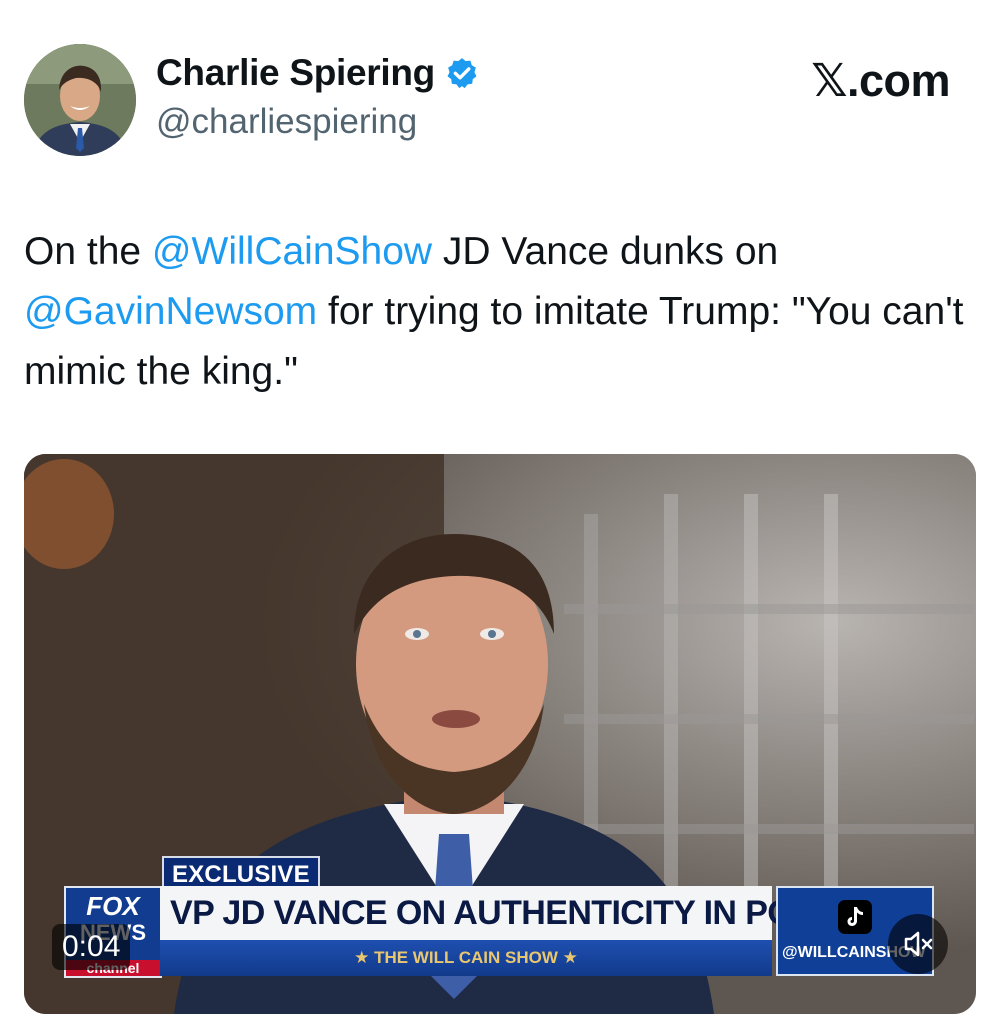 This screenshot has width=1000, height=1014. Describe the element at coordinates (855, 917) in the screenshot. I see `tiktok-icon` at that location.